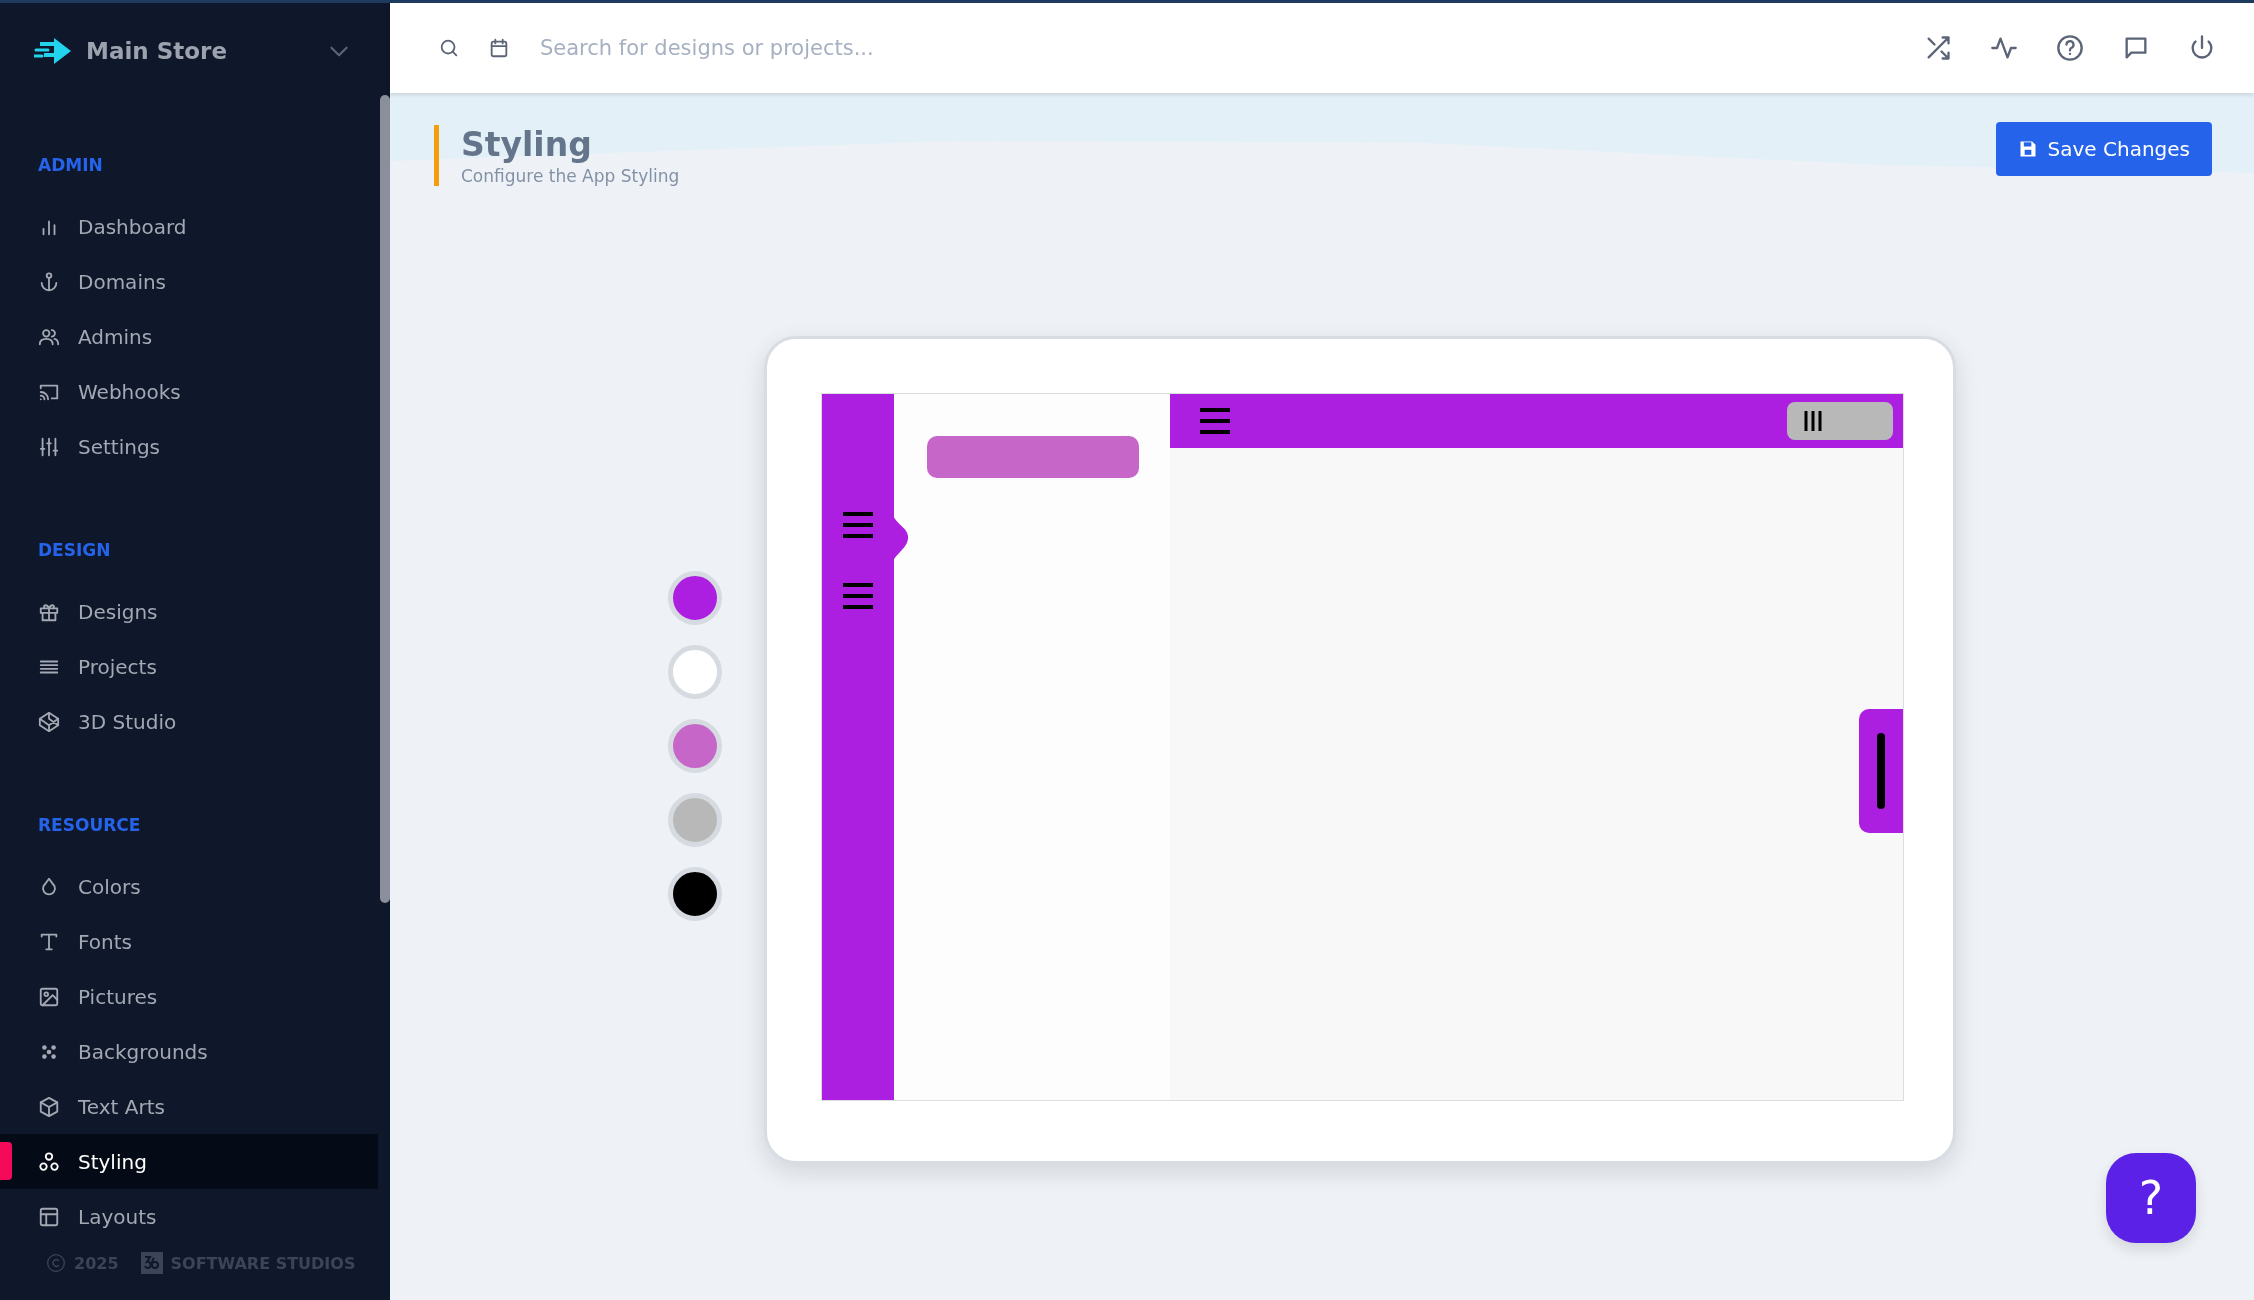 The image size is (2254, 1300). Describe the element at coordinates (49, 1161) in the screenshot. I see `circles-icon` at that location.